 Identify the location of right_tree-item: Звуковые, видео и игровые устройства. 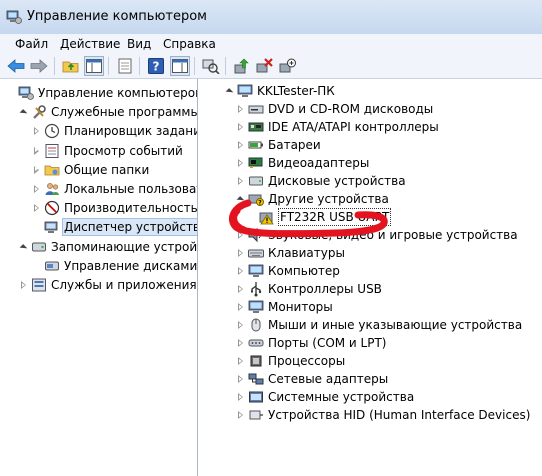
(377, 235).